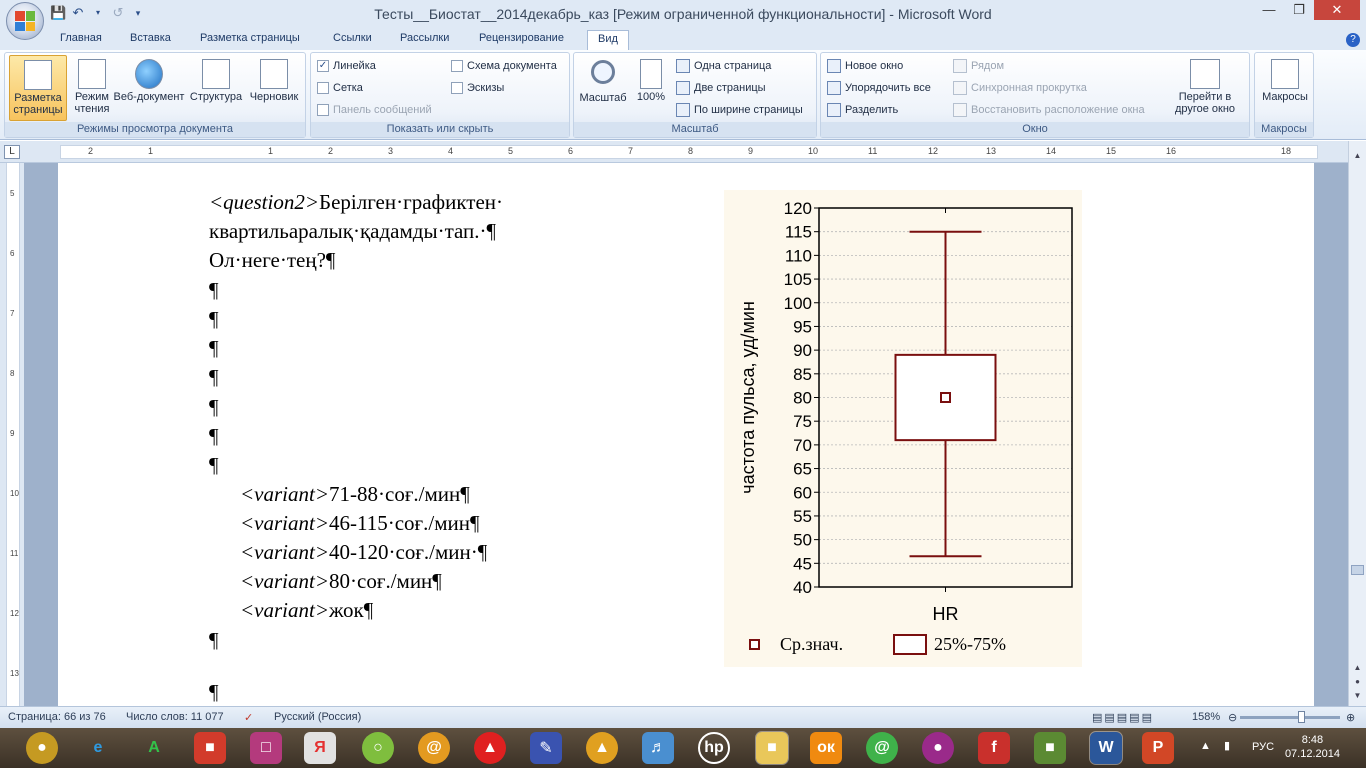  What do you see at coordinates (216, 88) in the screenshot?
I see `outline-button: Структура` at bounding box center [216, 88].